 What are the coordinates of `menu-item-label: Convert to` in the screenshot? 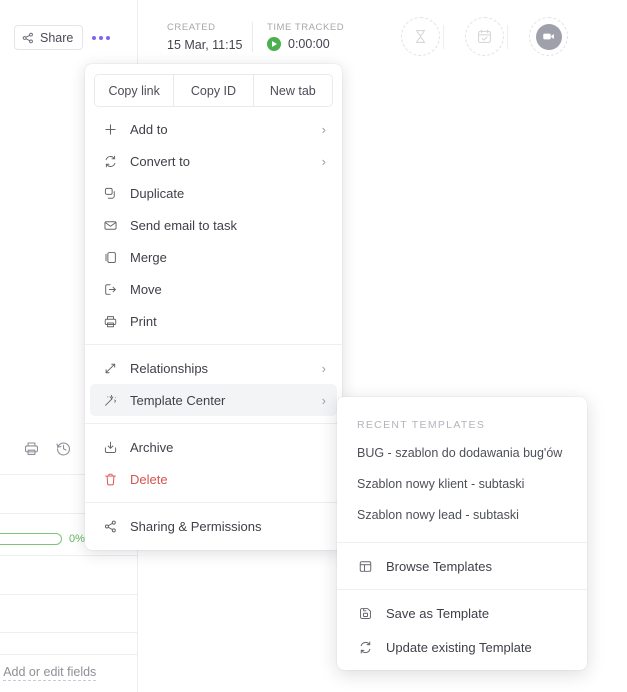 It's located at (160, 161).